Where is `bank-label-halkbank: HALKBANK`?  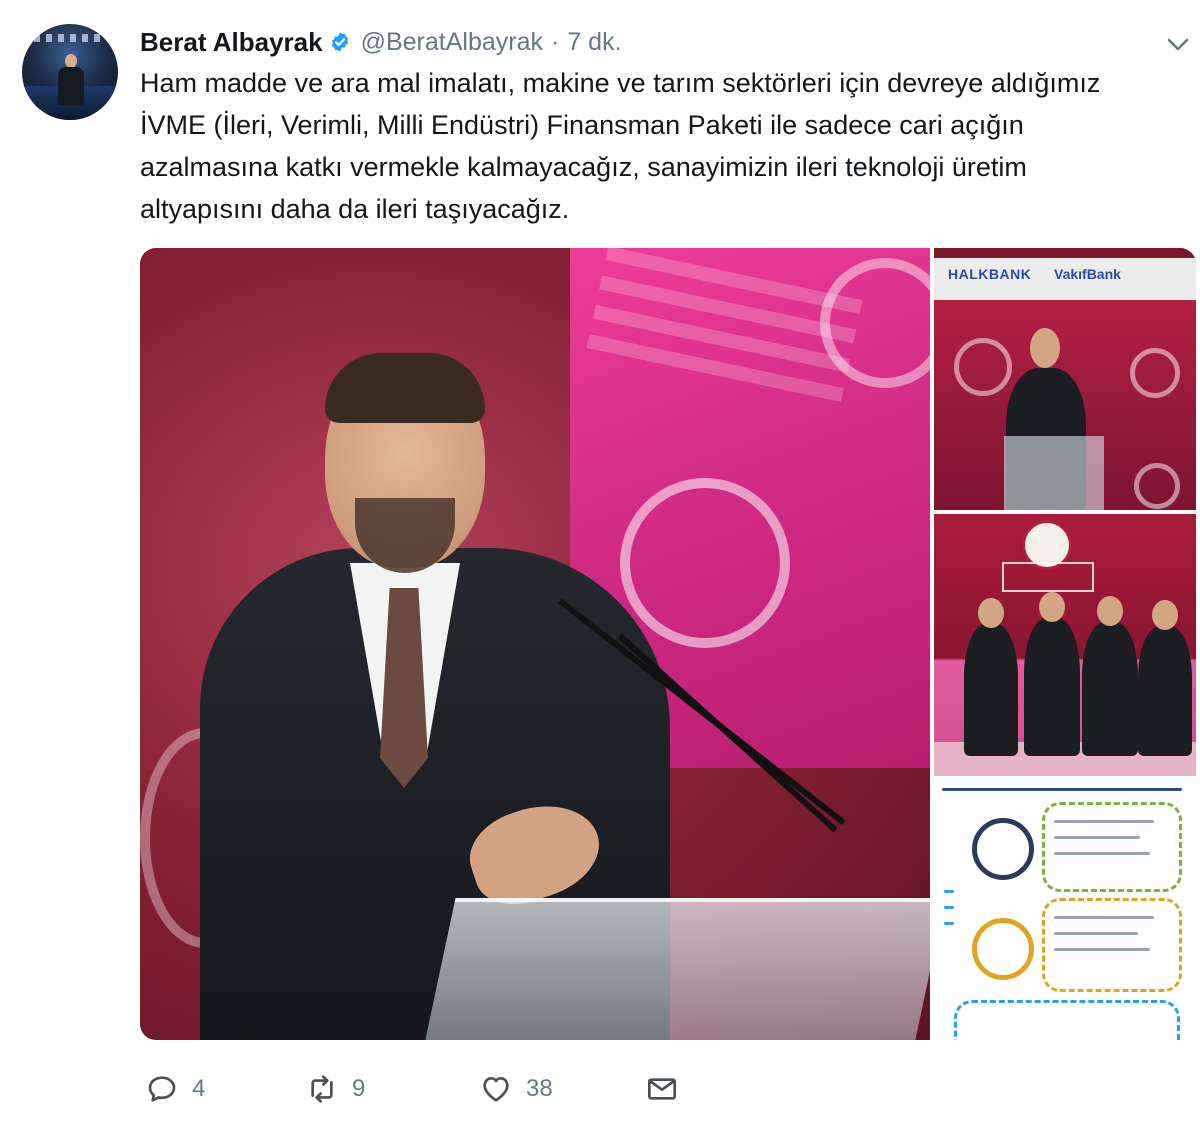 bank-label-halkbank: HALKBANK is located at coordinates (990, 274).